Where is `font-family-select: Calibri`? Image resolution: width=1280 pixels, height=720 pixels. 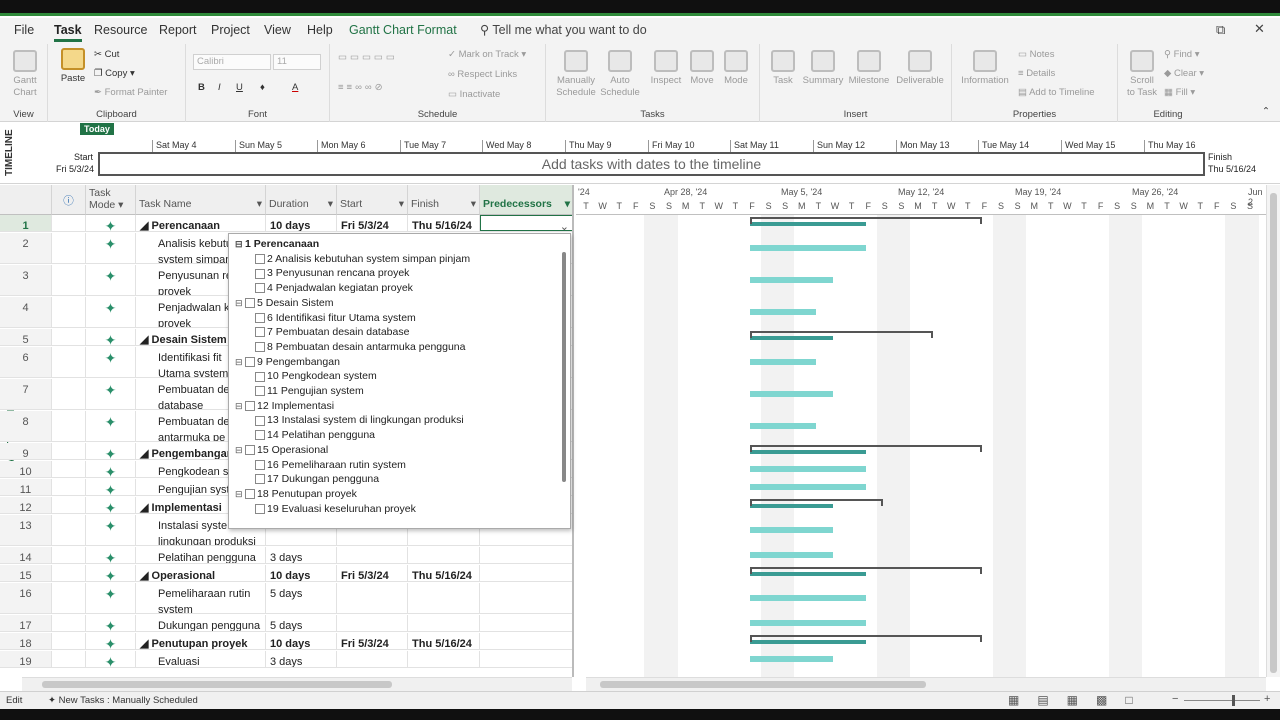 font-family-select: Calibri is located at coordinates (232, 62).